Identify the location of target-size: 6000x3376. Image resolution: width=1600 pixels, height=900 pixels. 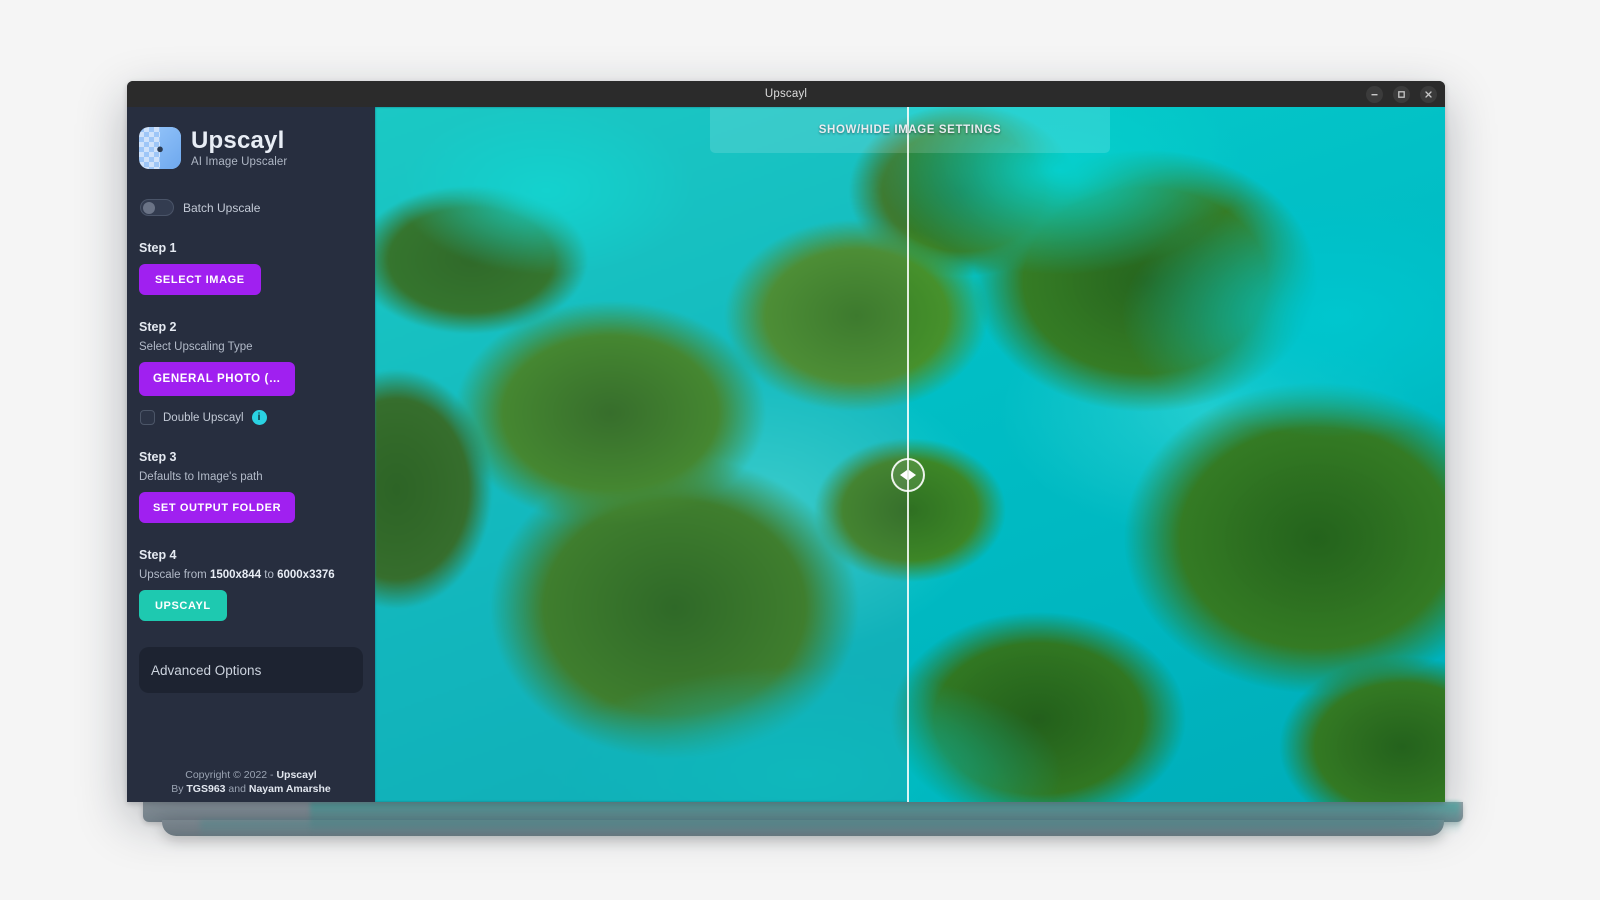
(306, 575).